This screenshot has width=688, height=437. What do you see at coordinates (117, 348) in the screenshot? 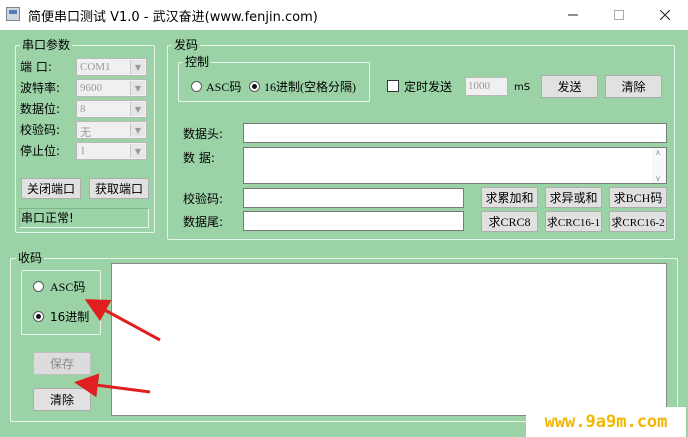
I see `annotation-arrows` at bounding box center [117, 348].